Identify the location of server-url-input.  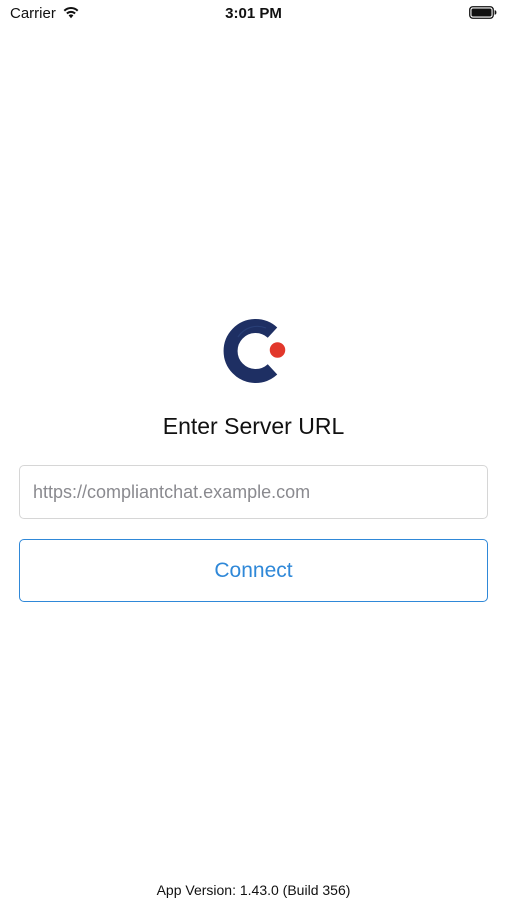
(253, 492).